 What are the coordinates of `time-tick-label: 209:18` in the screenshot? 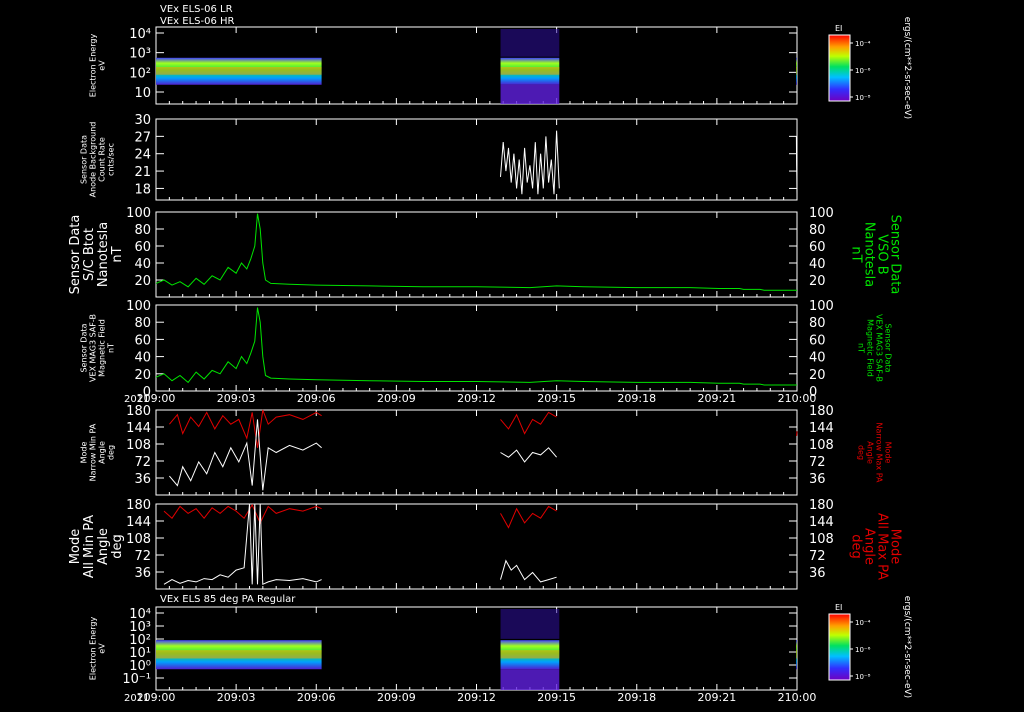 It's located at (636, 398).